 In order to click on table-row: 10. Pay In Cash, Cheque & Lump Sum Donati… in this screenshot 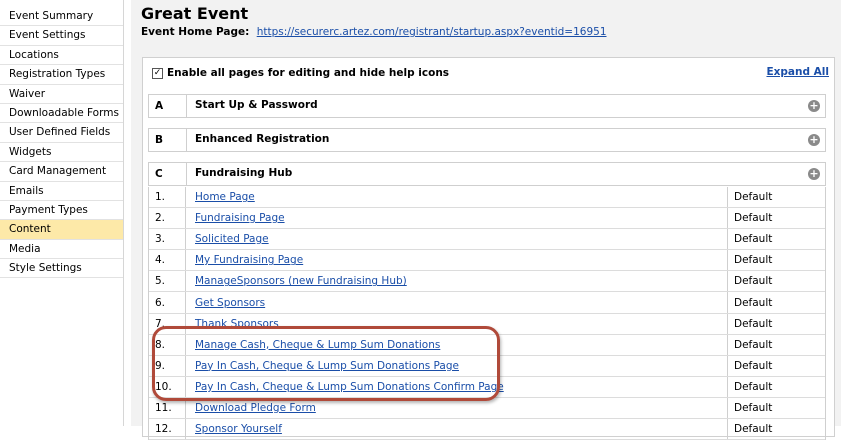, I will do `click(487, 387)`.